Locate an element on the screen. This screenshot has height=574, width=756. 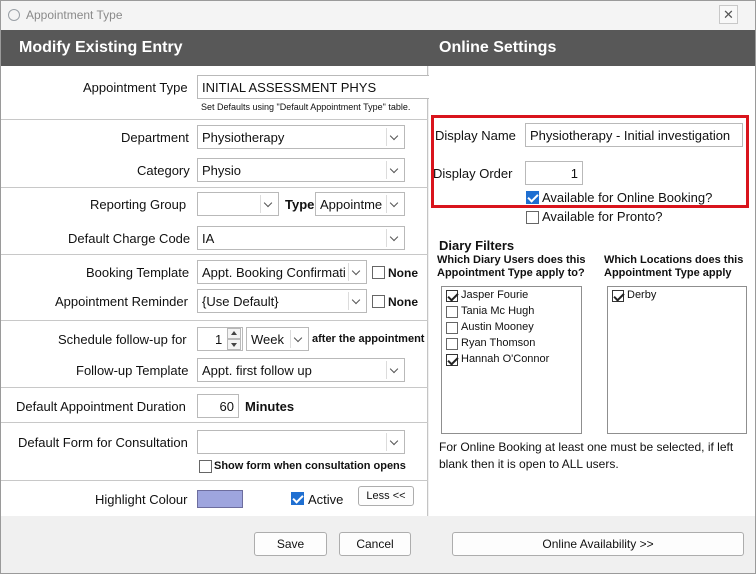
user-name: Austin Mooney is located at coordinates (497, 327).